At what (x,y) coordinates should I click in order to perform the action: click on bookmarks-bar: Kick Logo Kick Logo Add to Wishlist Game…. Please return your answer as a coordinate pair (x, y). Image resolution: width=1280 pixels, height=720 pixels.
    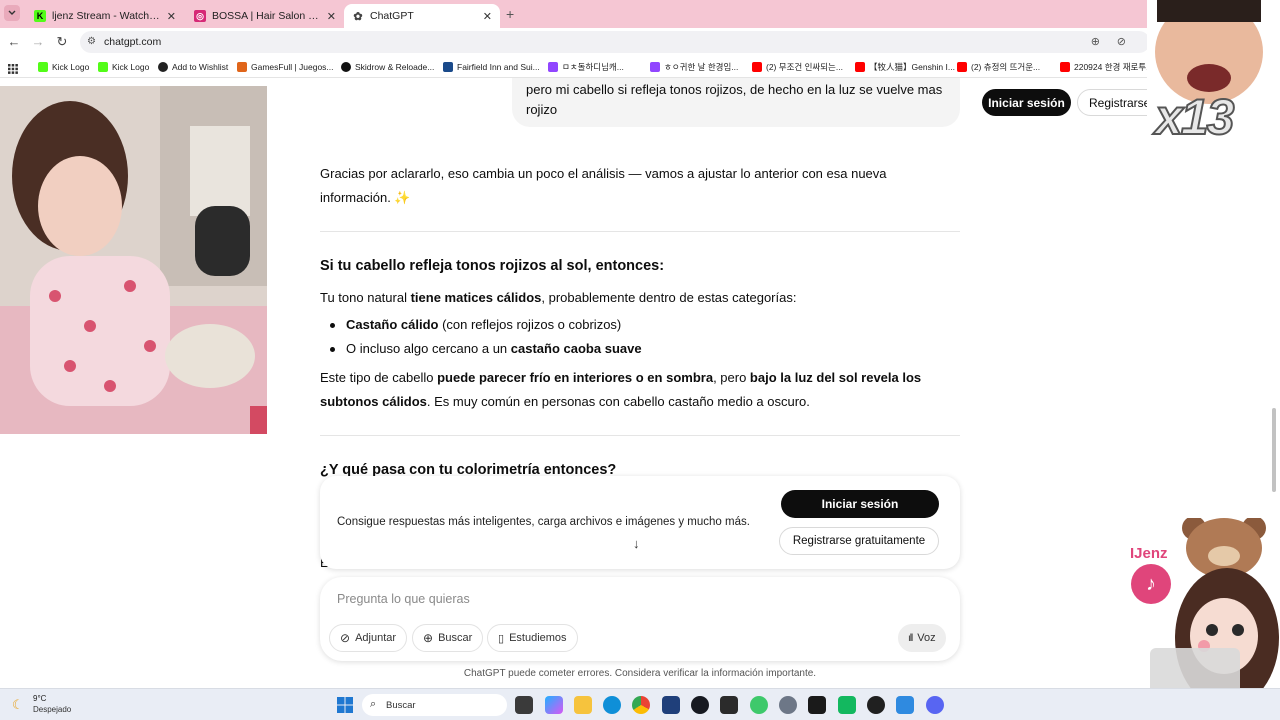
    Looking at the image, I should click on (640, 67).